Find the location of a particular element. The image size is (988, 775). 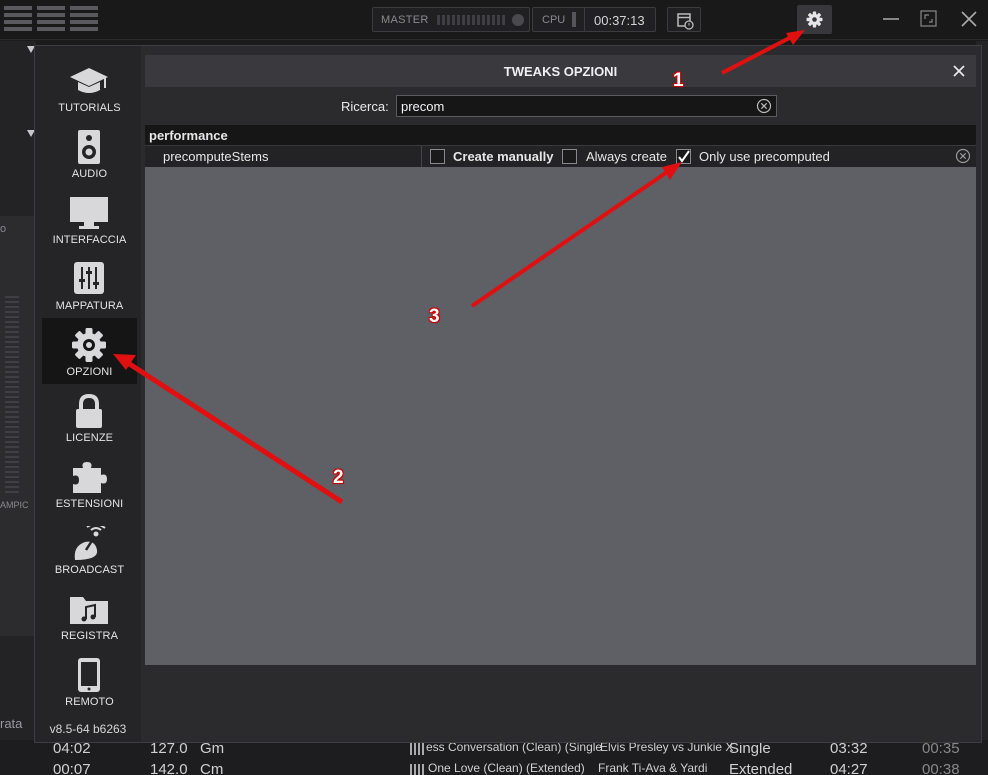

reset-option-button is located at coordinates (963, 156).